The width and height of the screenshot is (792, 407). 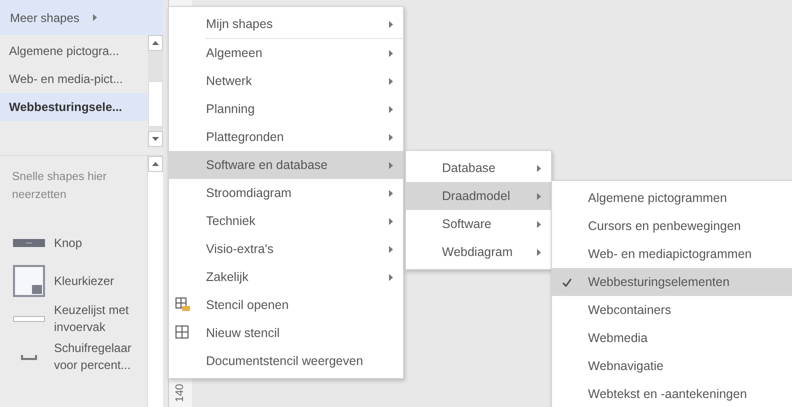 I want to click on menu-item: Nieuw stencil, so click(x=286, y=333).